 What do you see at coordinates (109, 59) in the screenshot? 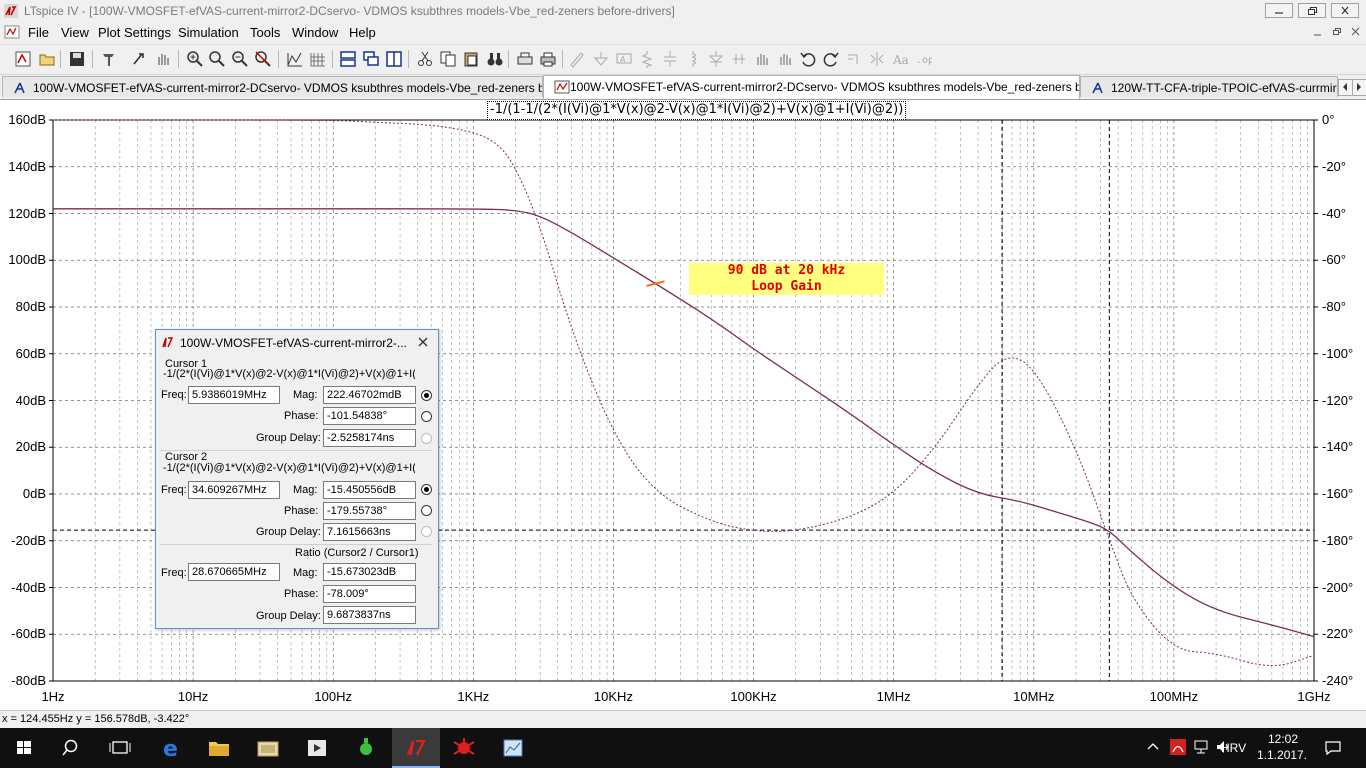
I see `control-panel-hammer-icon` at bounding box center [109, 59].